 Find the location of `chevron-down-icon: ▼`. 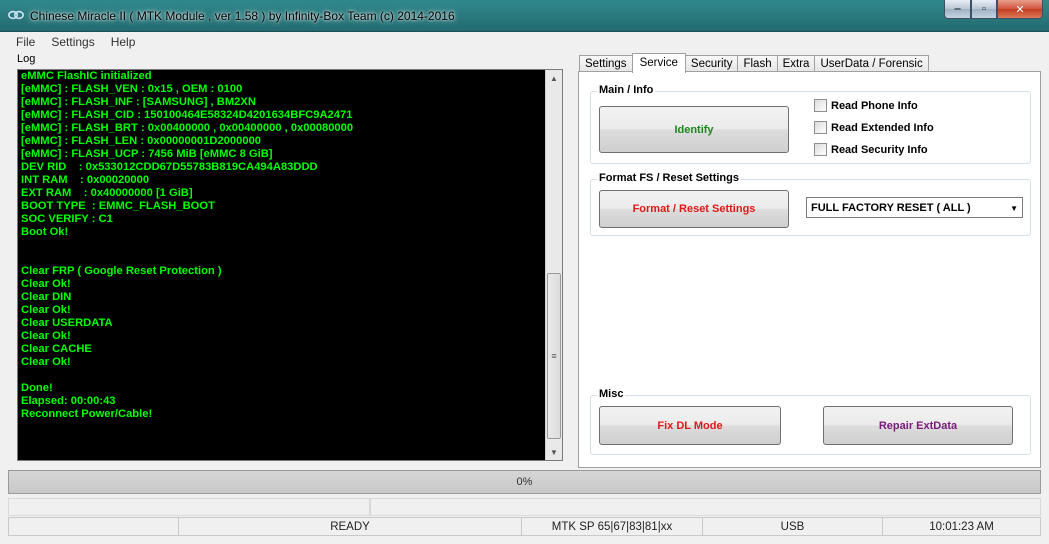

chevron-down-icon: ▼ is located at coordinates (1014, 208).